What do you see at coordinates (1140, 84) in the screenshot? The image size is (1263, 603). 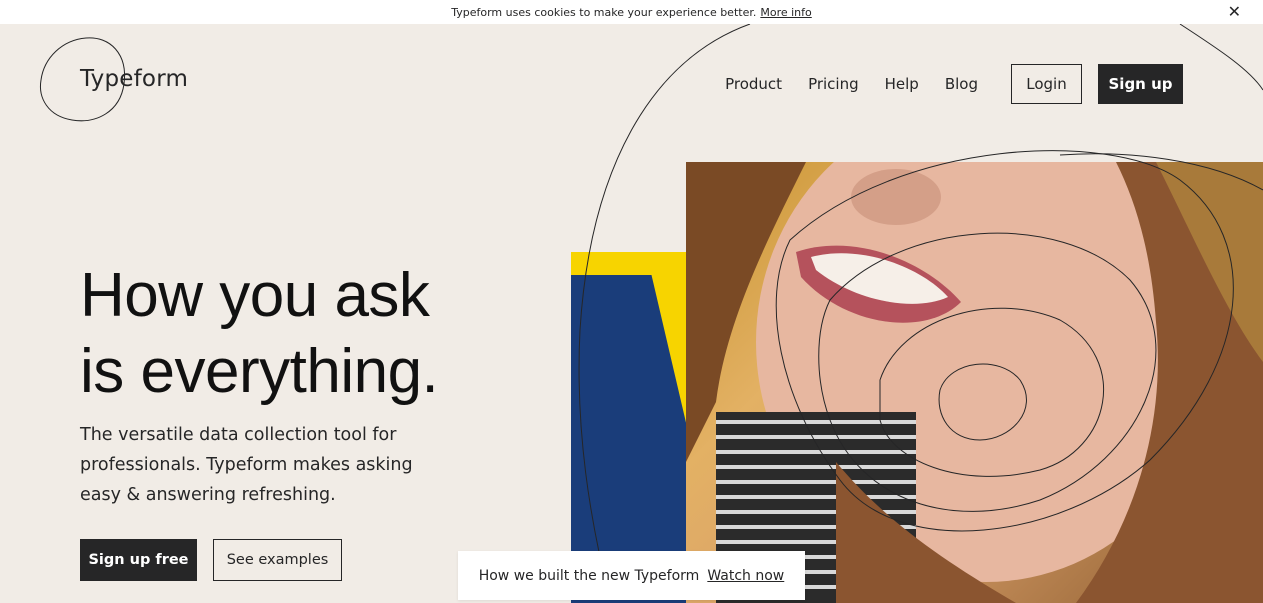 I see `signup-button: Sign up` at bounding box center [1140, 84].